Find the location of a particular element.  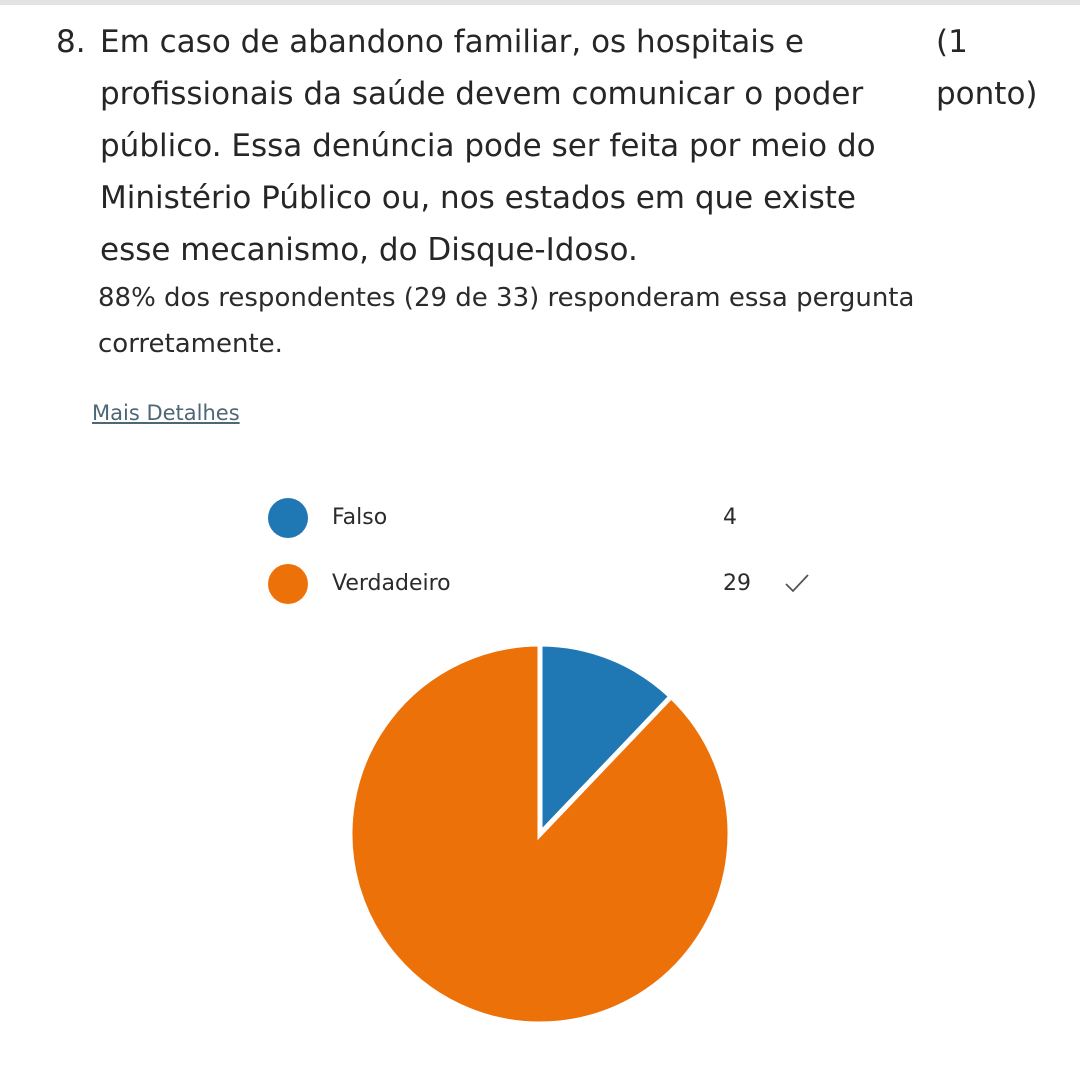

pie-slice-verdadeiro is located at coordinates (540, 834).